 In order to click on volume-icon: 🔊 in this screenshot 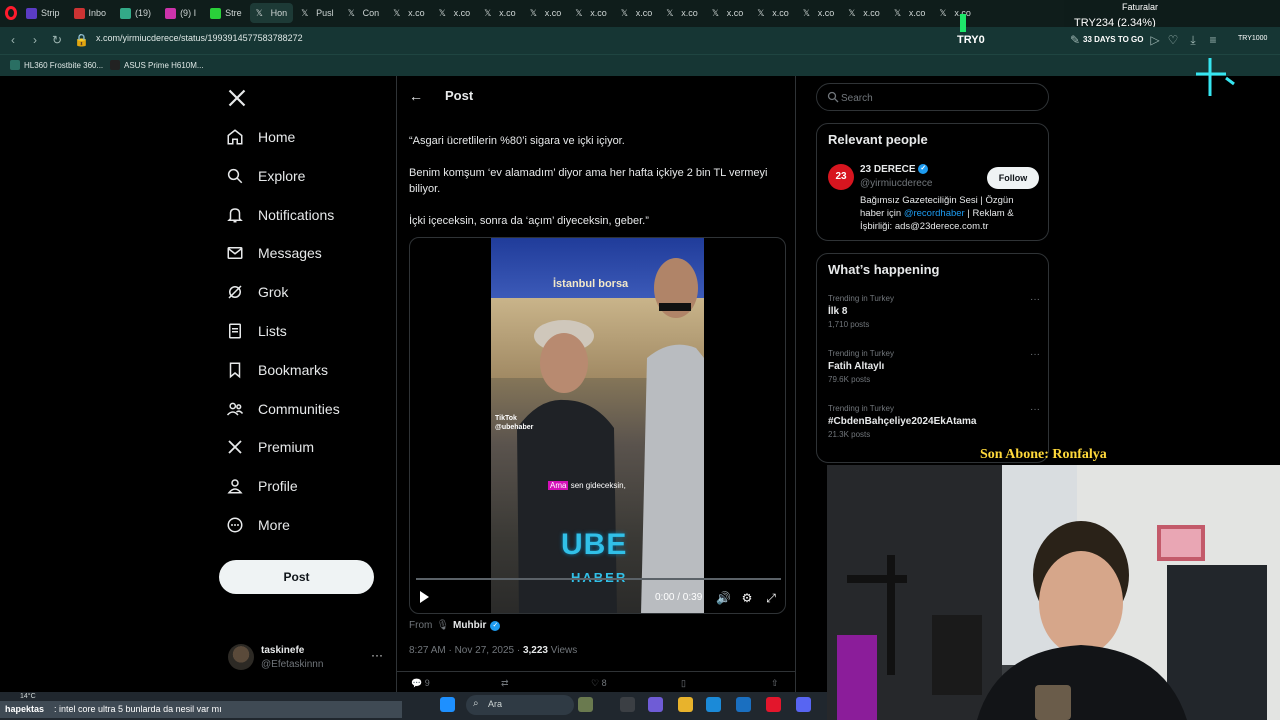, I will do `click(723, 598)`.